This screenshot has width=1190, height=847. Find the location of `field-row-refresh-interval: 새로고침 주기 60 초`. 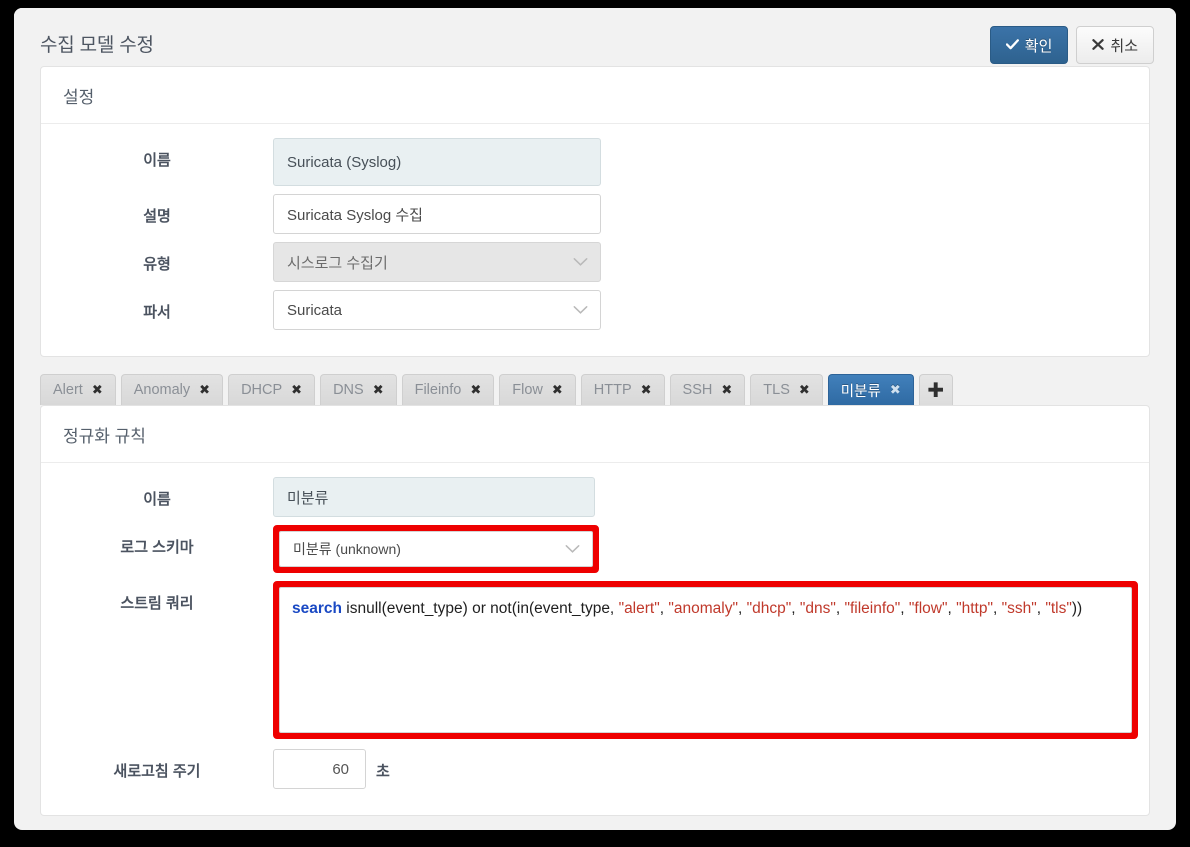

field-row-refresh-interval: 새로고침 주기 60 초 is located at coordinates (595, 769).